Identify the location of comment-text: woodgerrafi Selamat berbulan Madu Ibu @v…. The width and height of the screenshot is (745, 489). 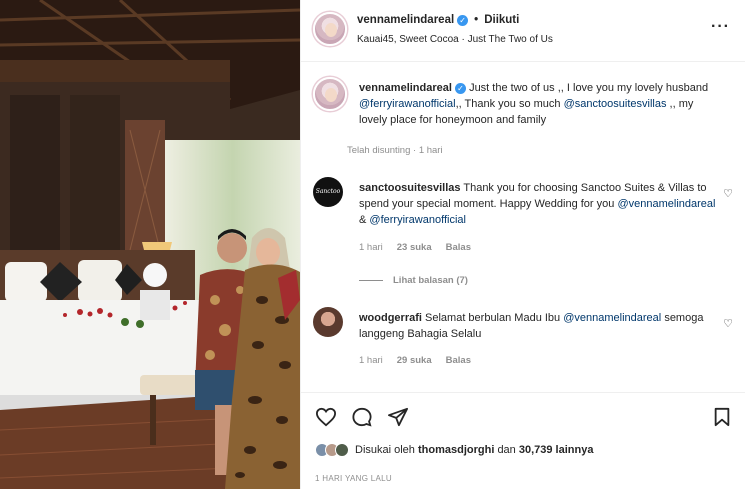
(539, 326).